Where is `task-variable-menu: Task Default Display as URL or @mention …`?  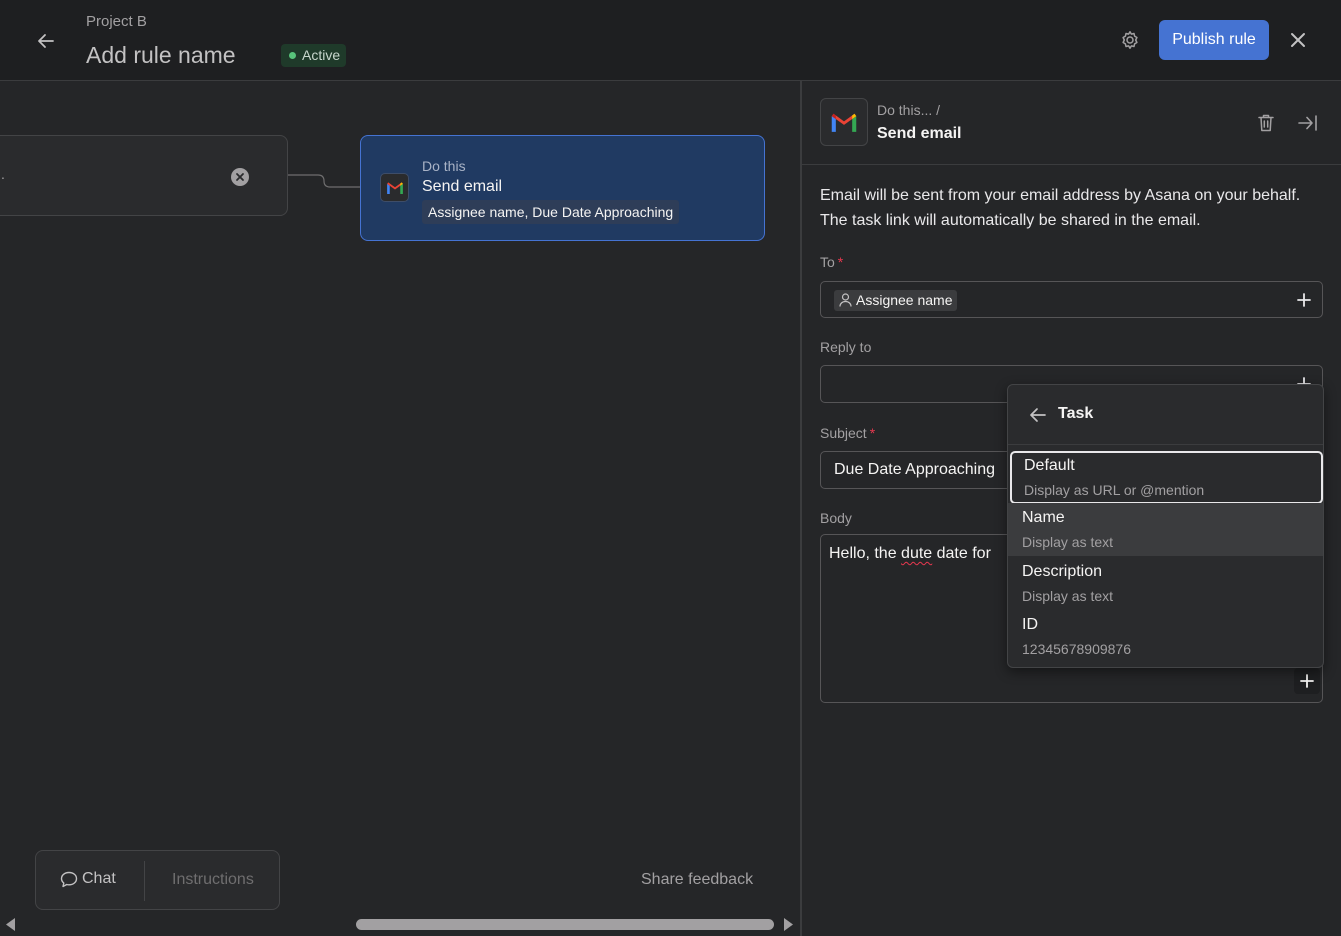 task-variable-menu: Task Default Display as URL or @mention … is located at coordinates (1165, 526).